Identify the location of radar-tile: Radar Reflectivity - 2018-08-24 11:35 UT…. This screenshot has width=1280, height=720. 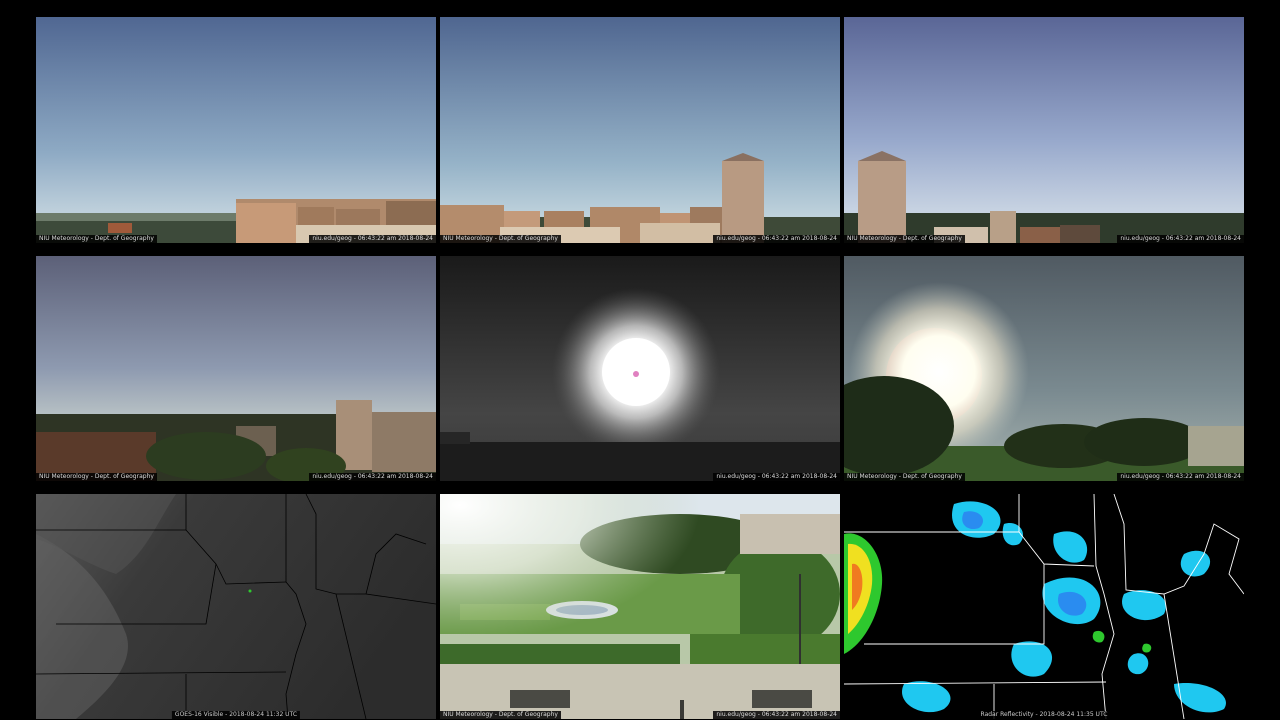
(1044, 606).